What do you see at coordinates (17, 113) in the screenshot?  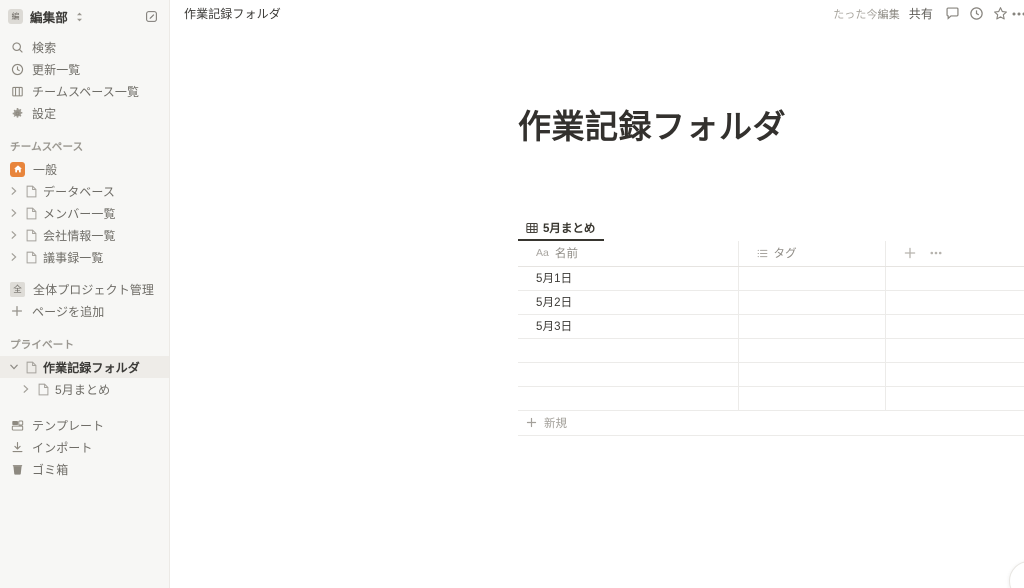 I see `gear-icon` at bounding box center [17, 113].